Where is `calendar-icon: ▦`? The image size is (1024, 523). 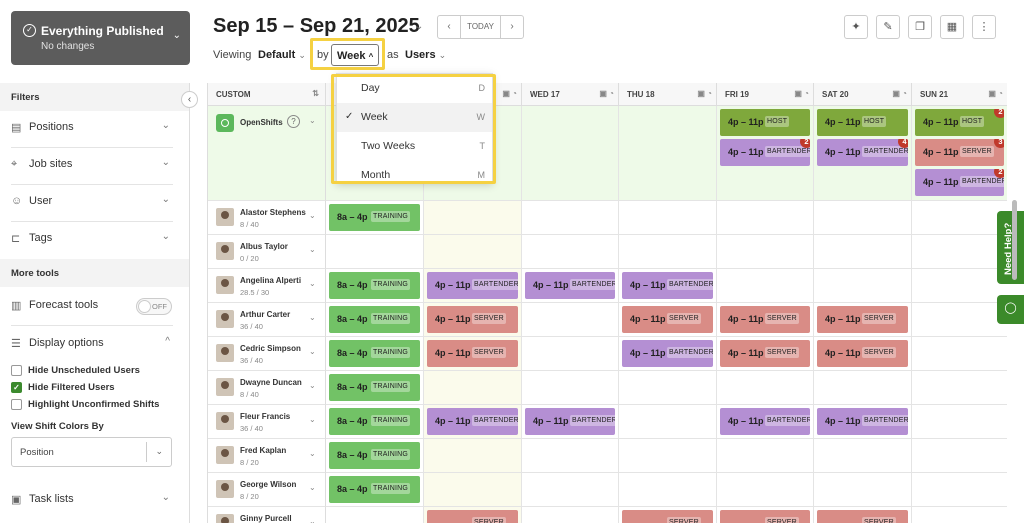
calendar-icon: ▦ is located at coordinates (952, 27).